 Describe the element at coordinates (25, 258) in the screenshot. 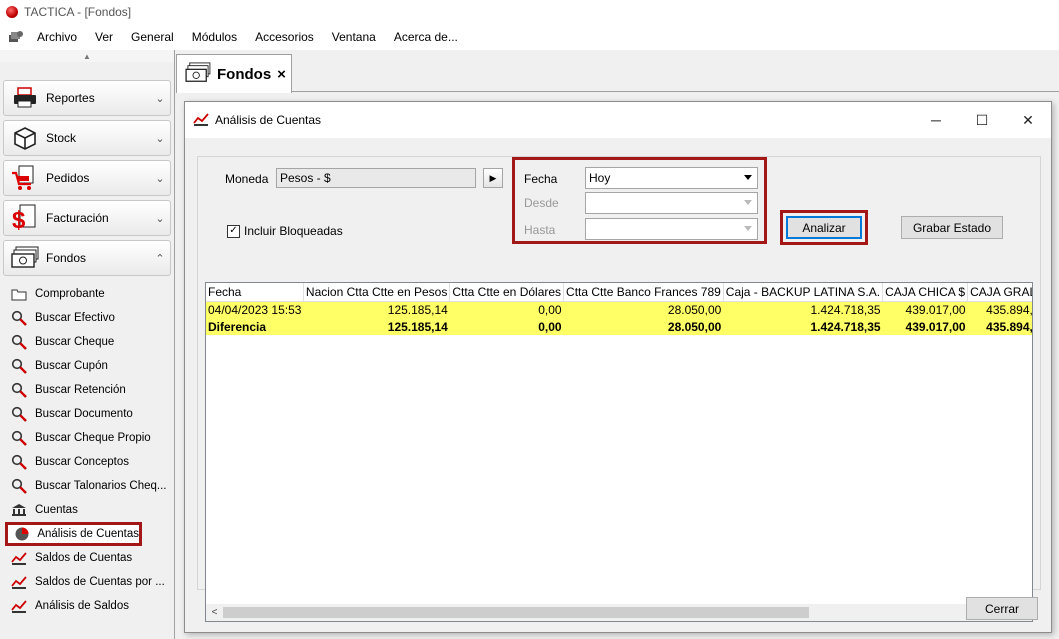

I see `money-icon` at that location.